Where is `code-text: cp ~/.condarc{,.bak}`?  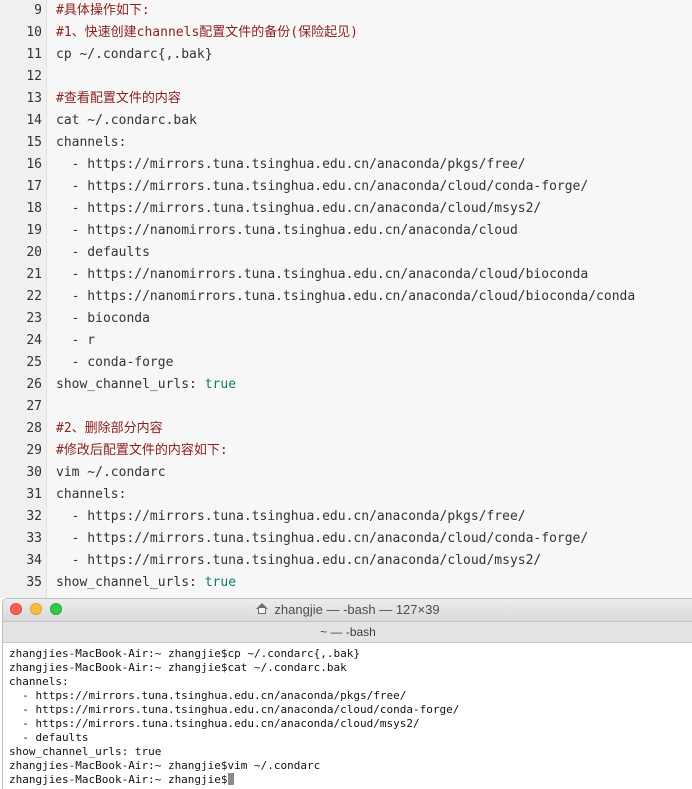 code-text: cp ~/.condarc{,.bak} is located at coordinates (134, 55).